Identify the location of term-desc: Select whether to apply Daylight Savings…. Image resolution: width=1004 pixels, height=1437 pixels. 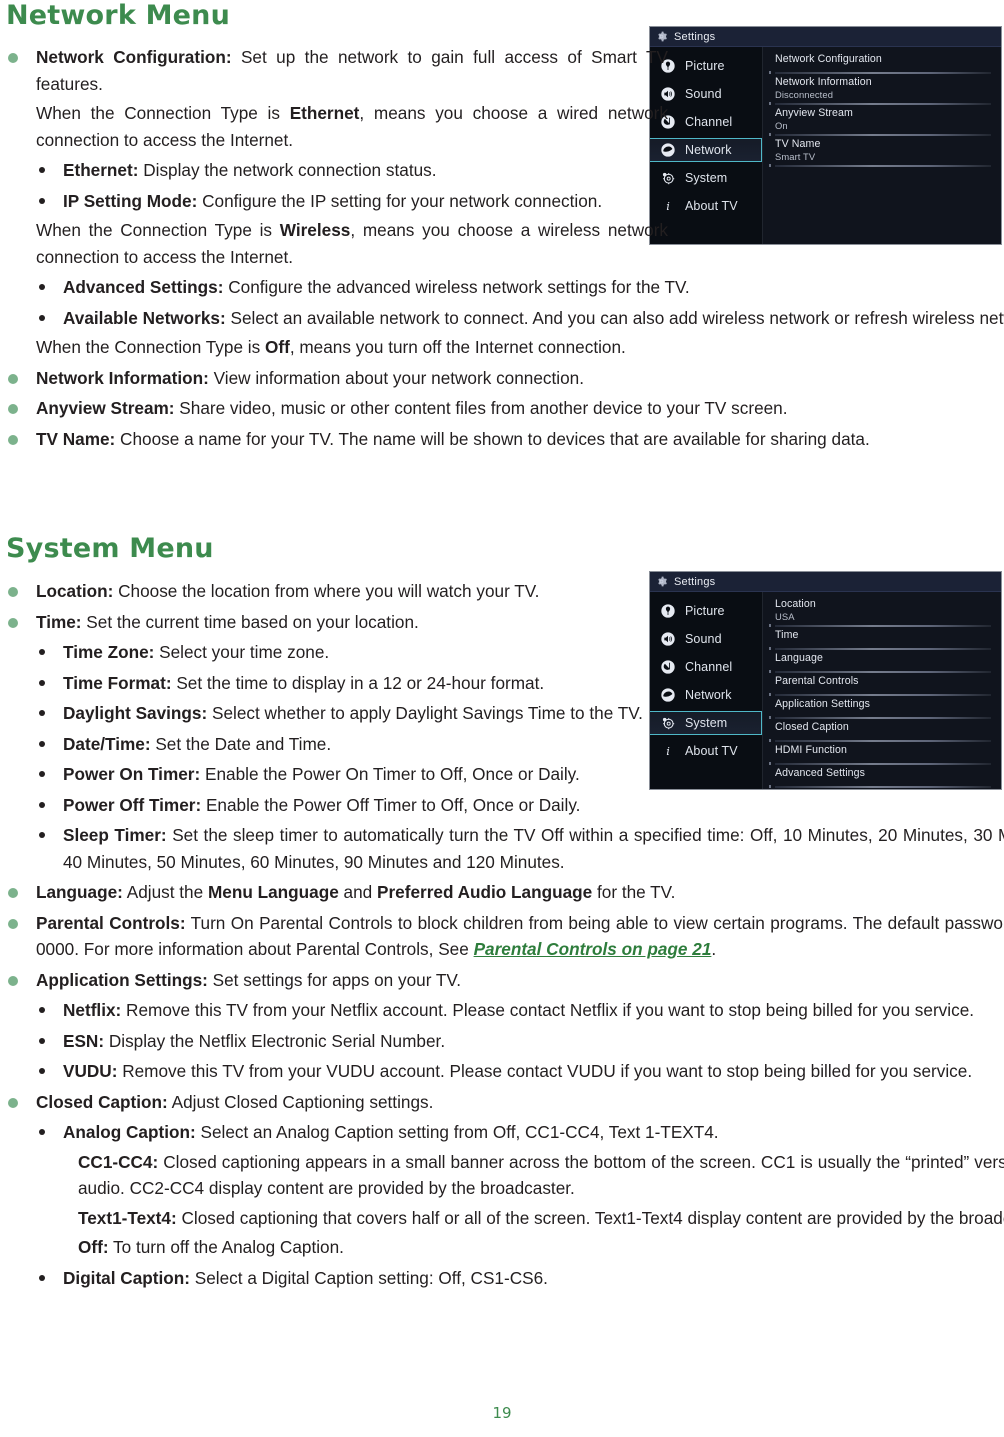
(425, 713).